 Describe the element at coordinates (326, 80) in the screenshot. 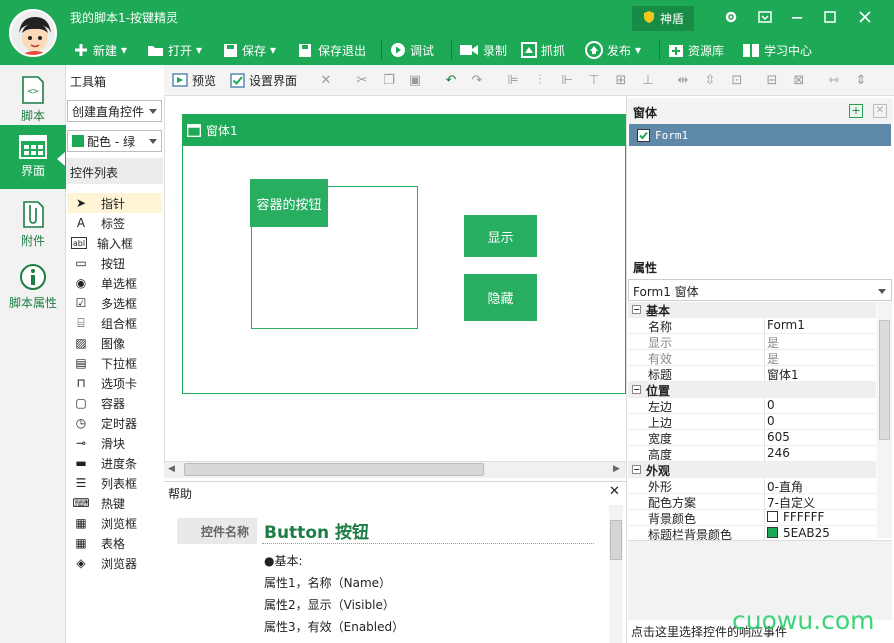

I see `delete-icon: ✕` at that location.